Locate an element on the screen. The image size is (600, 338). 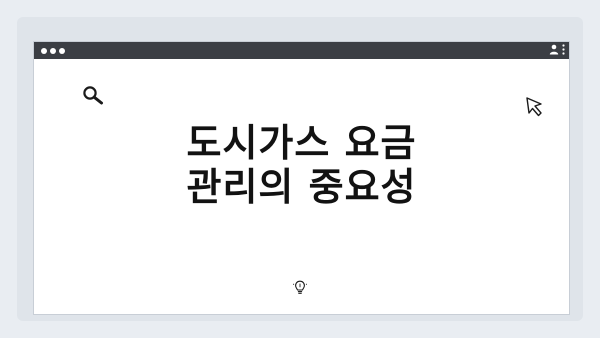
title-bar is located at coordinates (301, 50).